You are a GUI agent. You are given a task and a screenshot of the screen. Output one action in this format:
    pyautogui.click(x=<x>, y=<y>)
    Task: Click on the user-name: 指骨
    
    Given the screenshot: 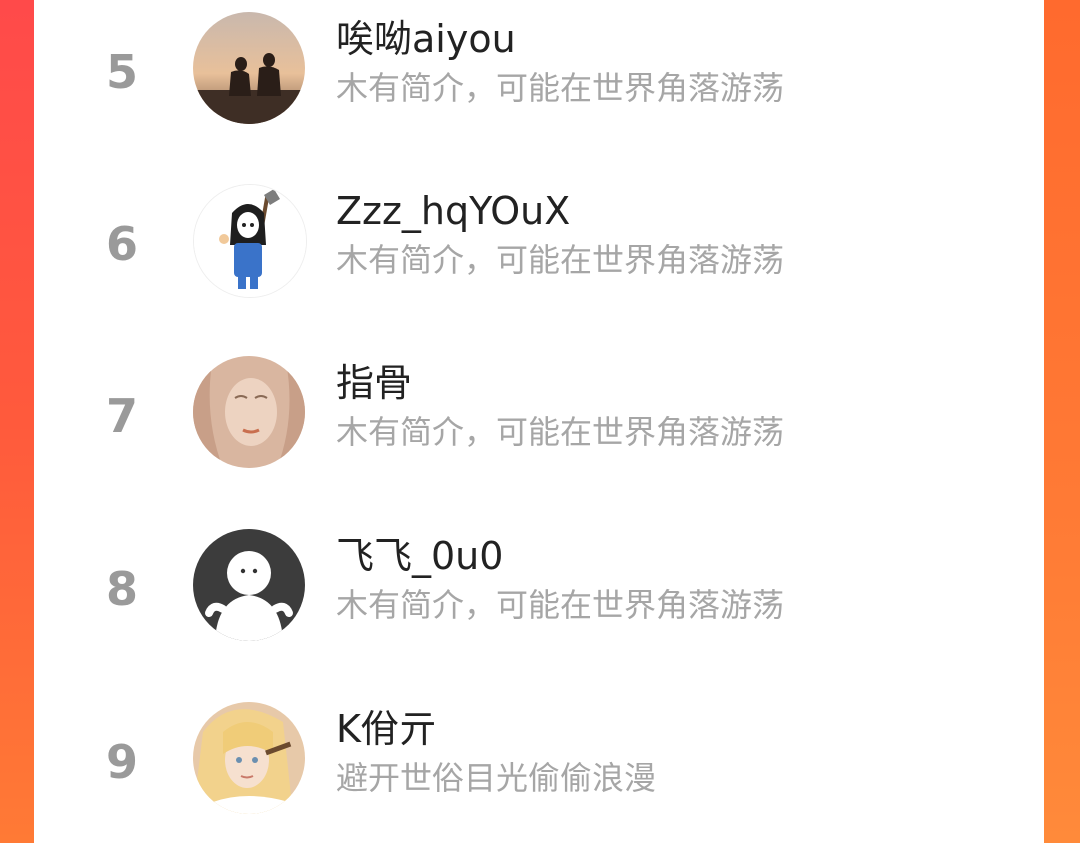 What is the action you would take?
    pyautogui.click(x=374, y=383)
    